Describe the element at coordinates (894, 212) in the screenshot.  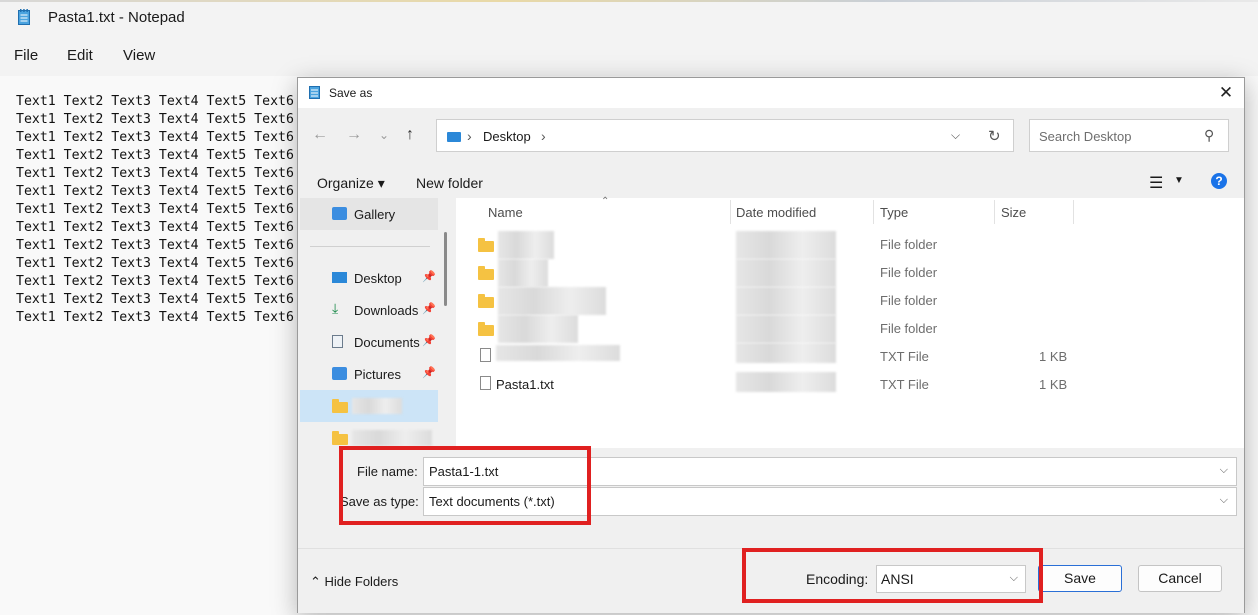
I see `column-header-type: Type` at that location.